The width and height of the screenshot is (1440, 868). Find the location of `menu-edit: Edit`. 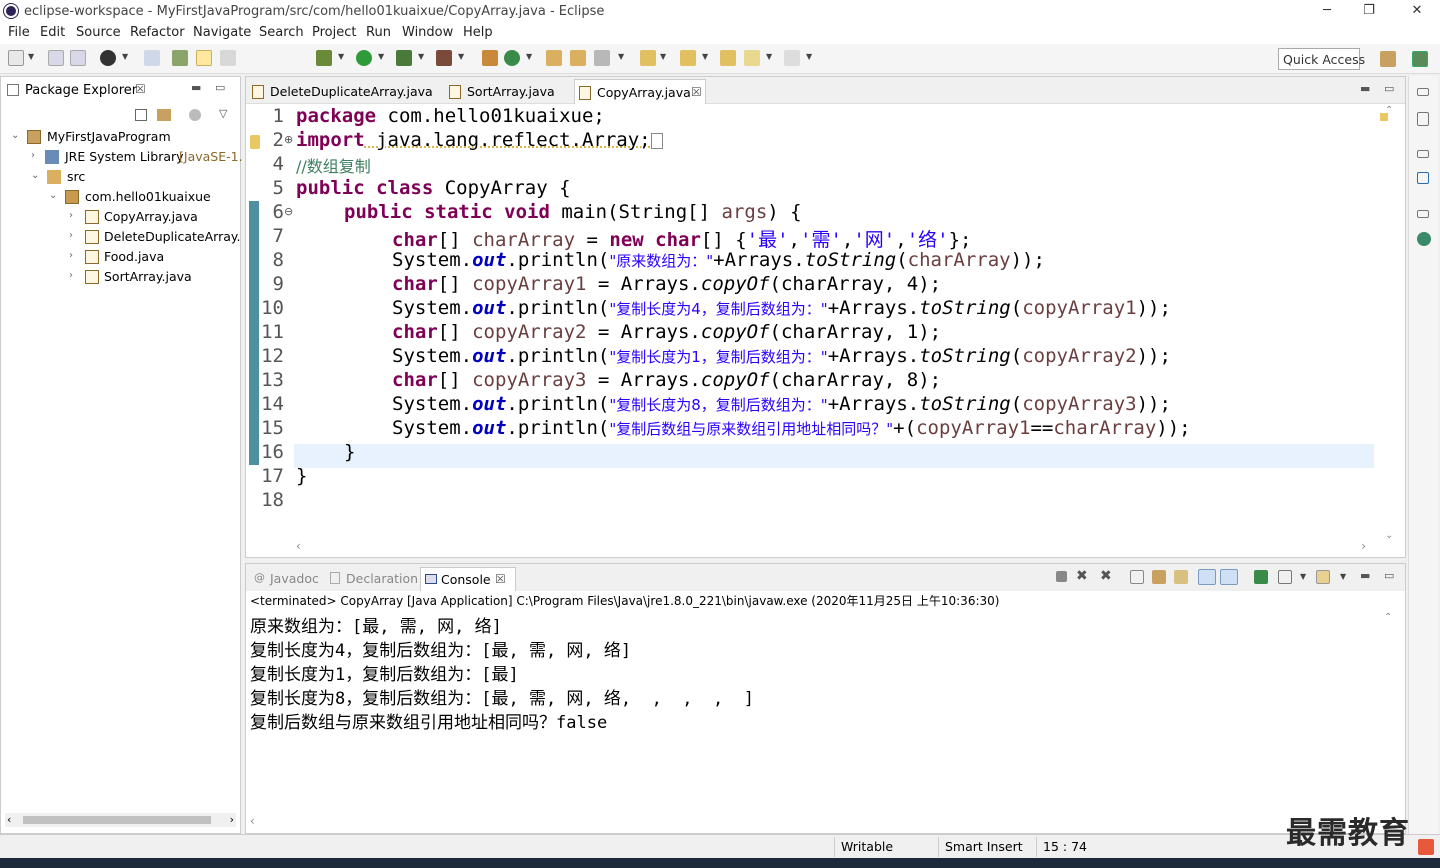

menu-edit: Edit is located at coordinates (52, 32).